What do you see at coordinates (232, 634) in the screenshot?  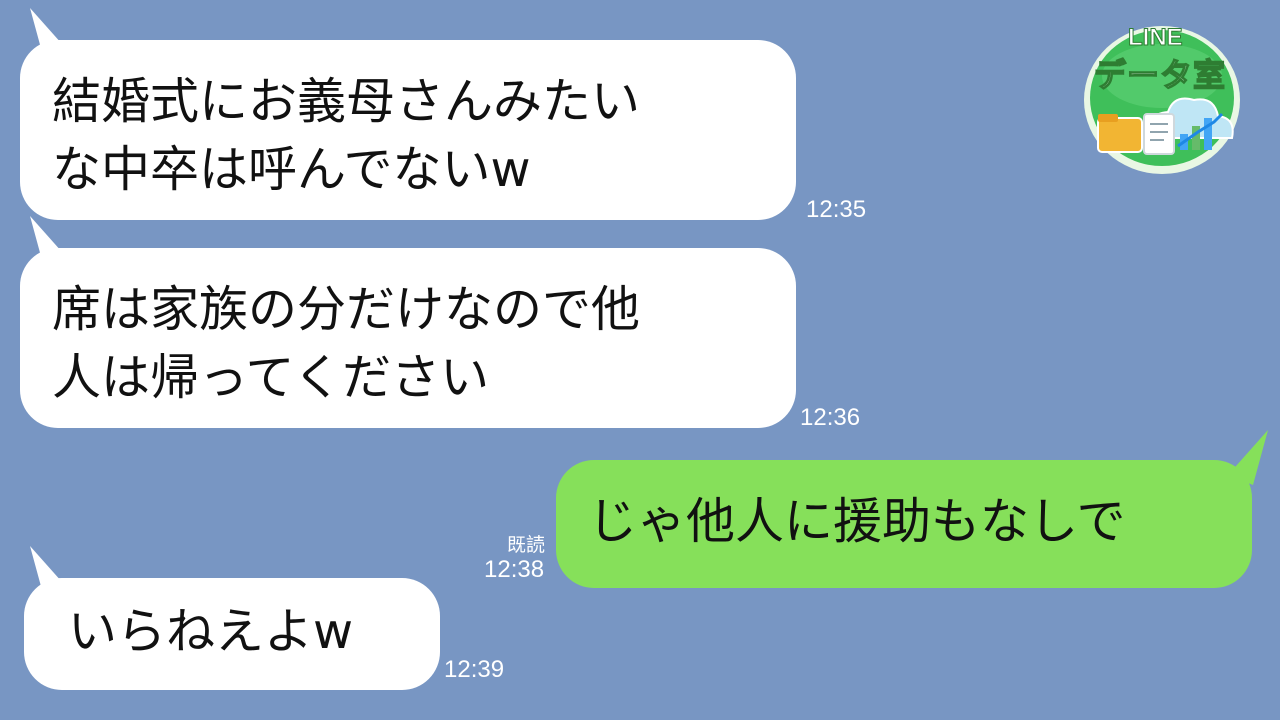 I see `message-bubble: いらねえよw` at bounding box center [232, 634].